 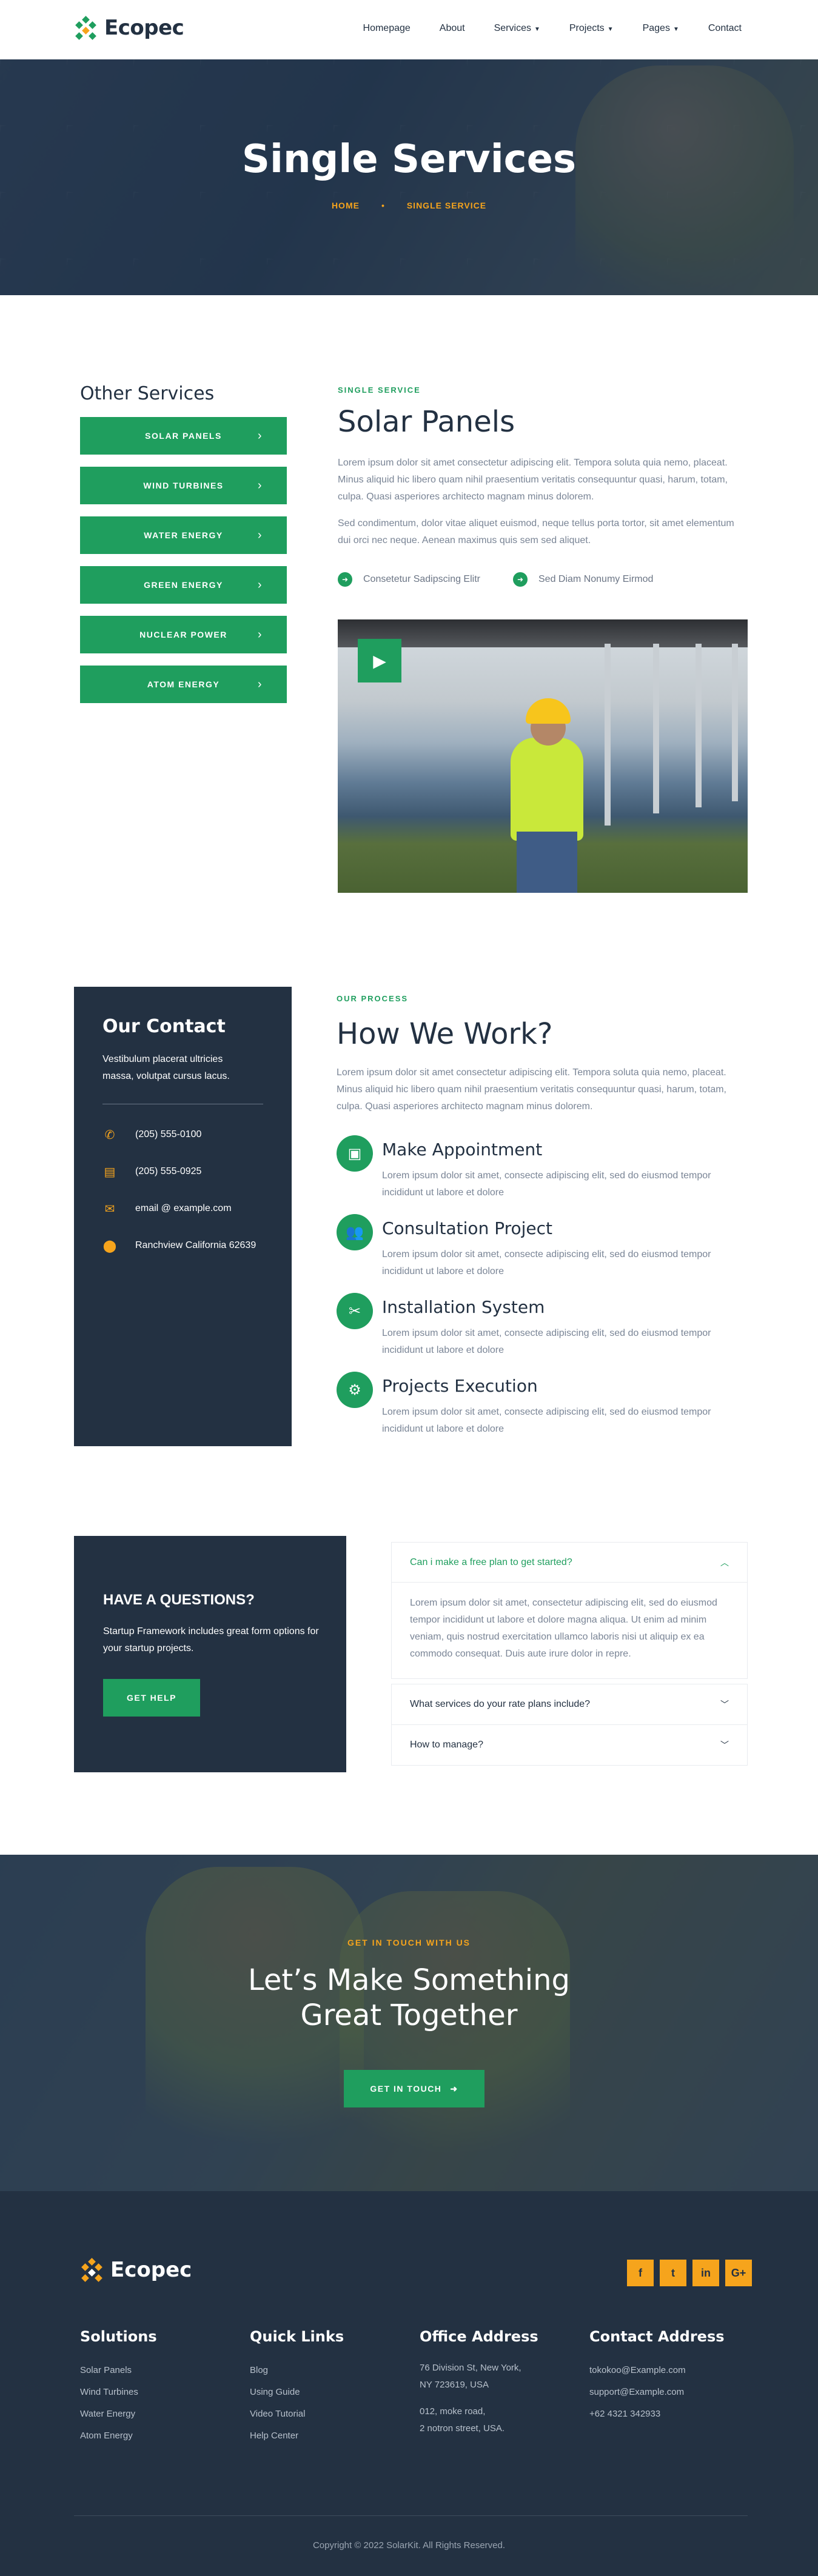 What do you see at coordinates (179, 1600) in the screenshot?
I see `questions-title: HAVE A QUESTIONS?` at bounding box center [179, 1600].